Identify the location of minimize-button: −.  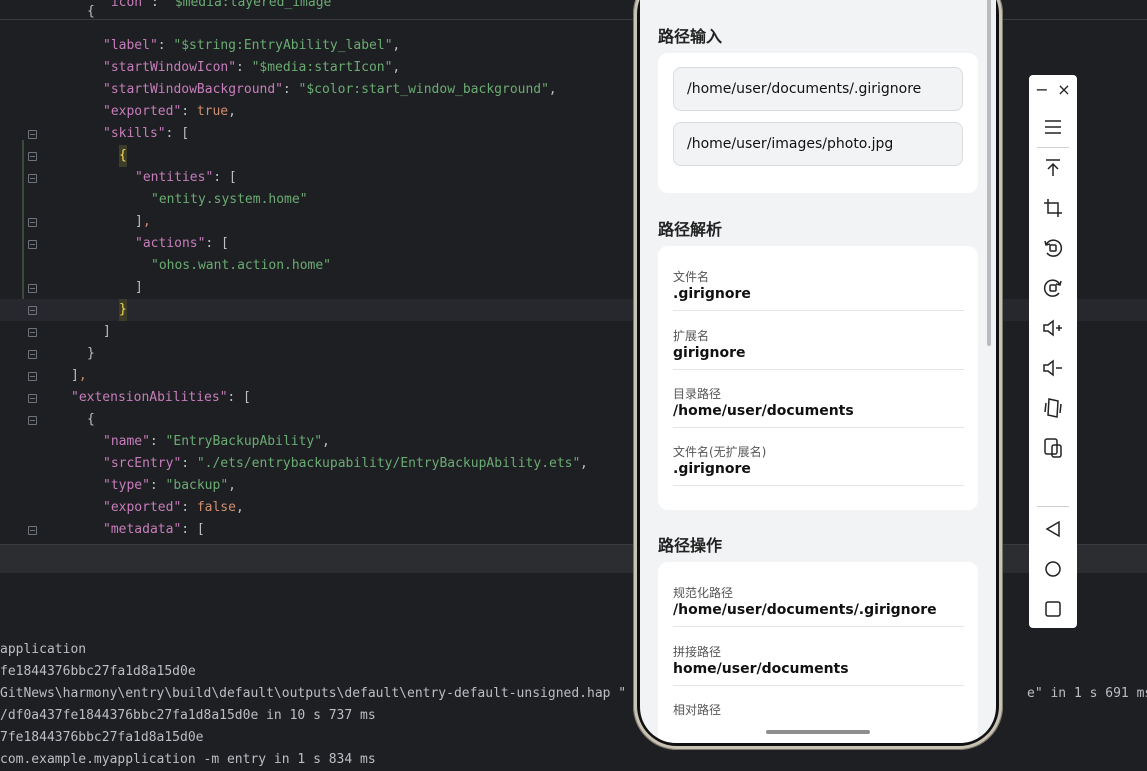
(1042, 90).